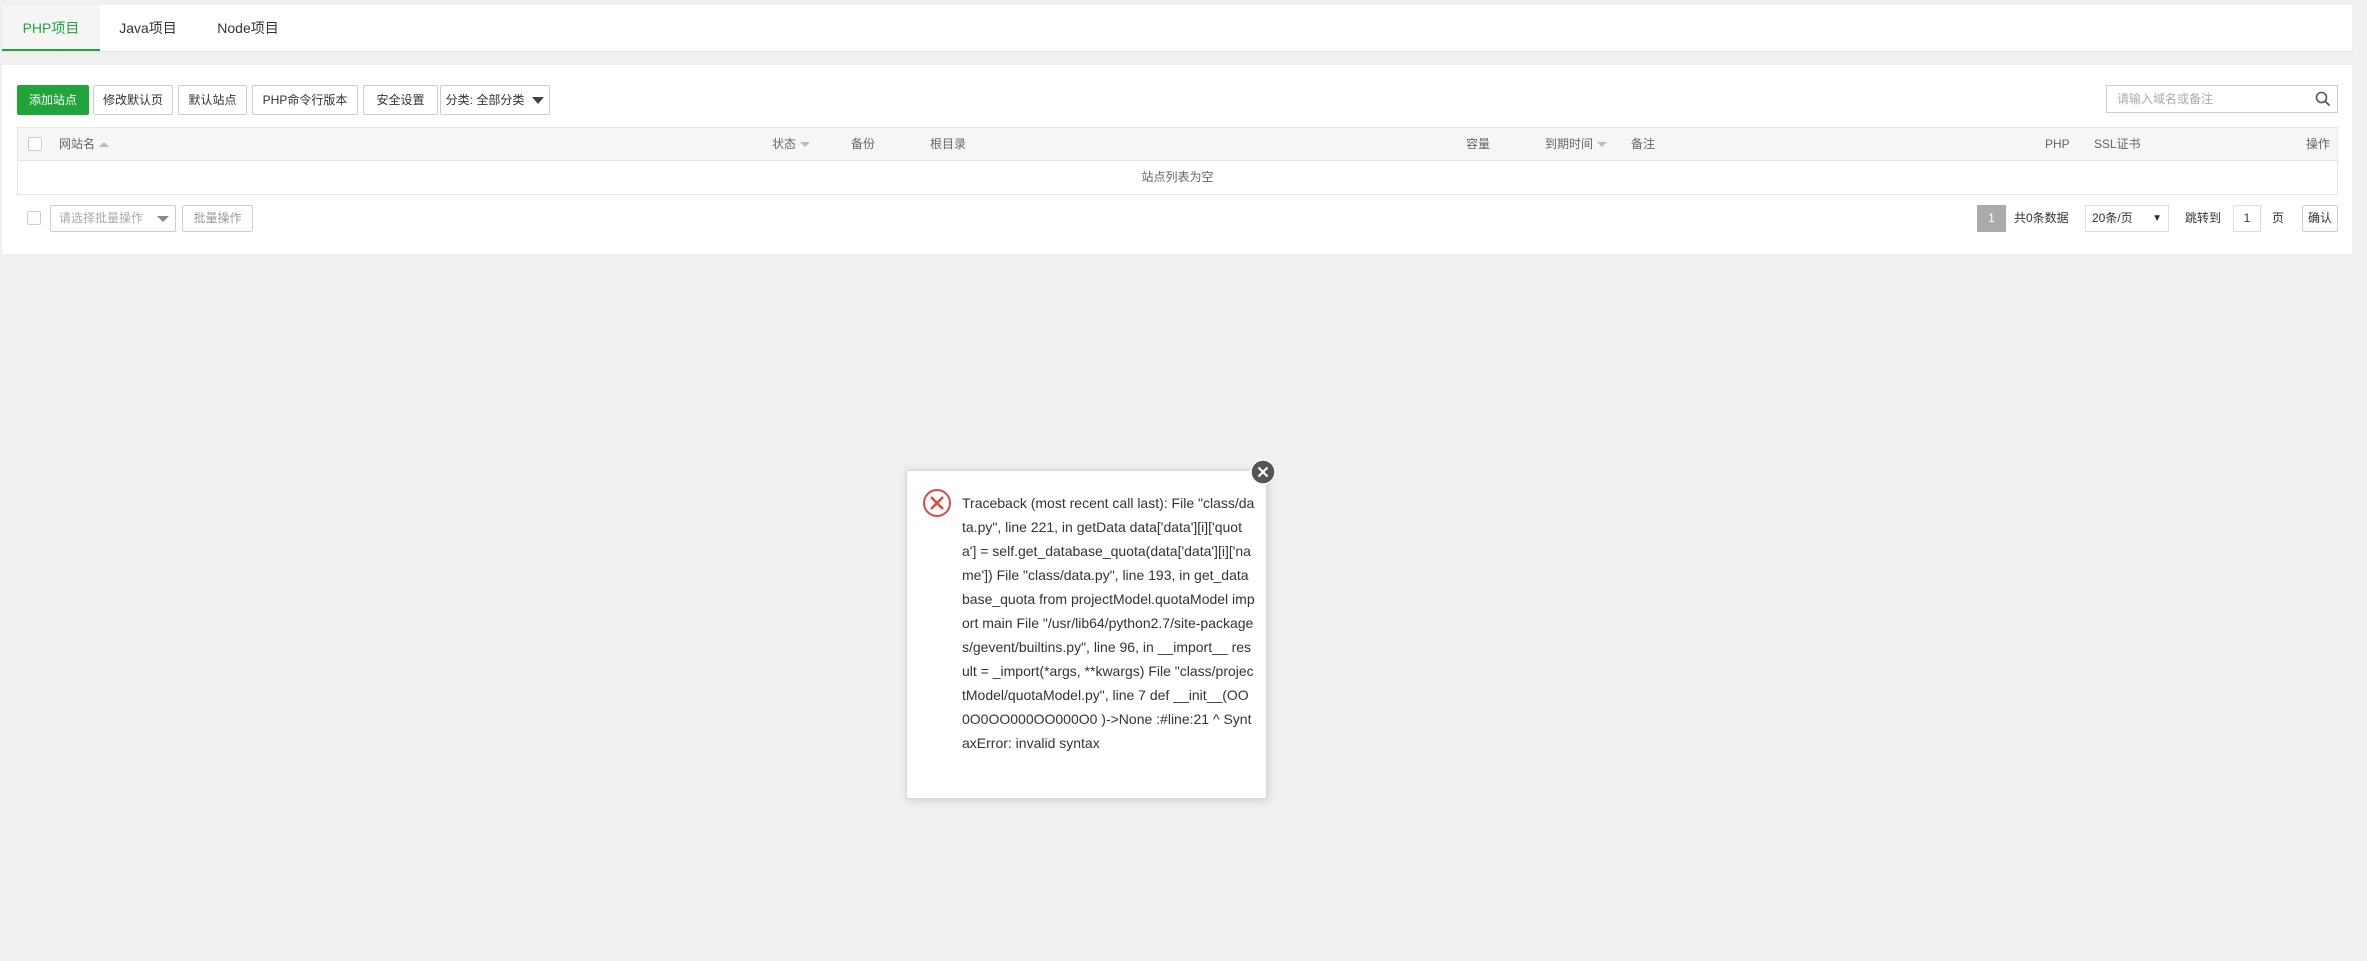 This screenshot has width=2367, height=961. What do you see at coordinates (212, 100) in the screenshot?
I see `default-site-button: 默认站点` at bounding box center [212, 100].